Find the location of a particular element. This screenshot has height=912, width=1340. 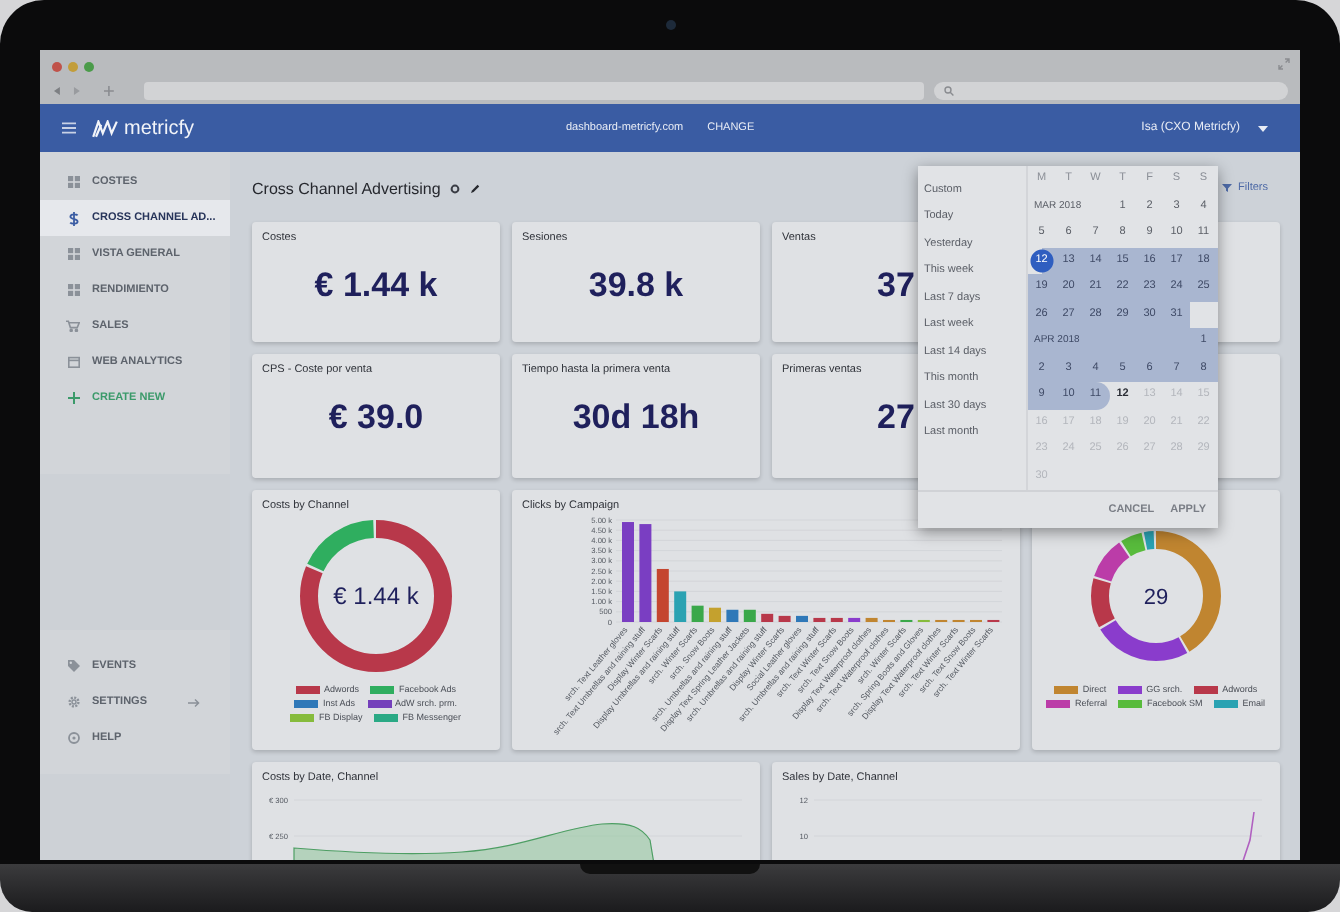

cart-icon is located at coordinates (73, 326).